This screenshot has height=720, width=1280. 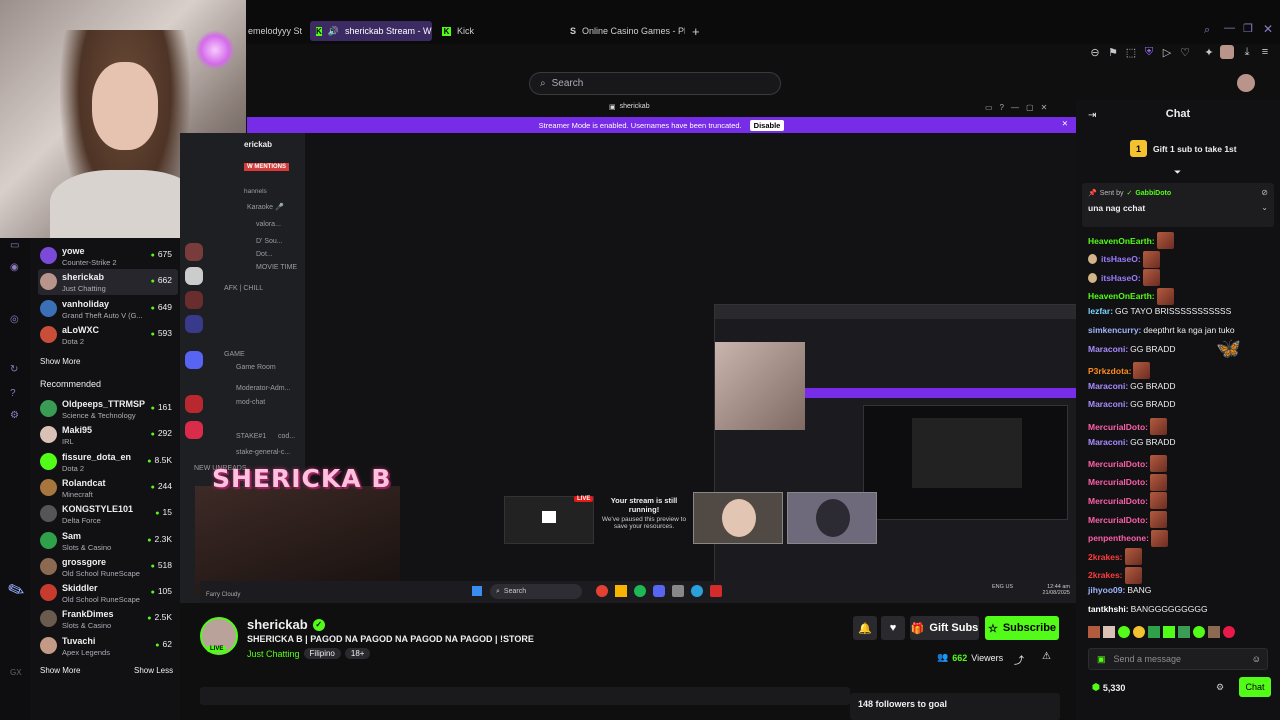 What do you see at coordinates (276, 31) in the screenshot?
I see `tab-emelodyyy: emelodyyy St` at bounding box center [276, 31].